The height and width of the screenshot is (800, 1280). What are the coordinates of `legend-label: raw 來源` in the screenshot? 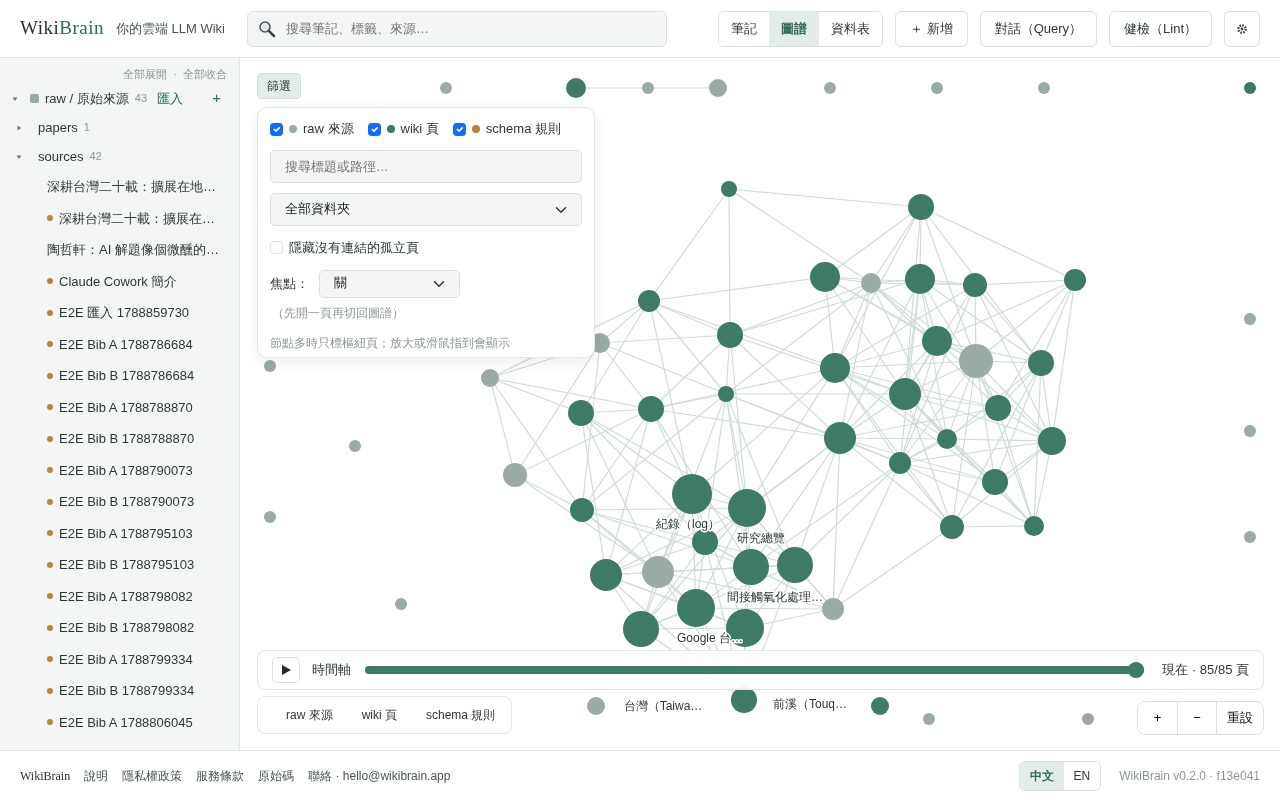 It's located at (309, 715).